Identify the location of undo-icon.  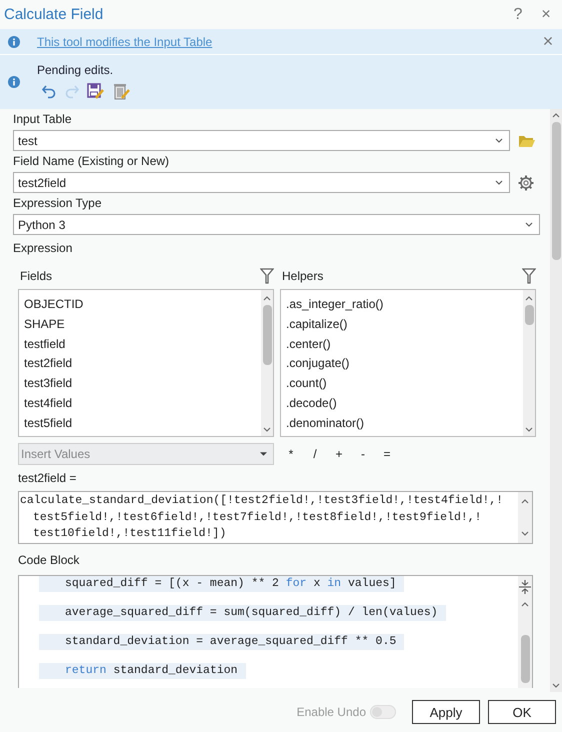
(49, 90).